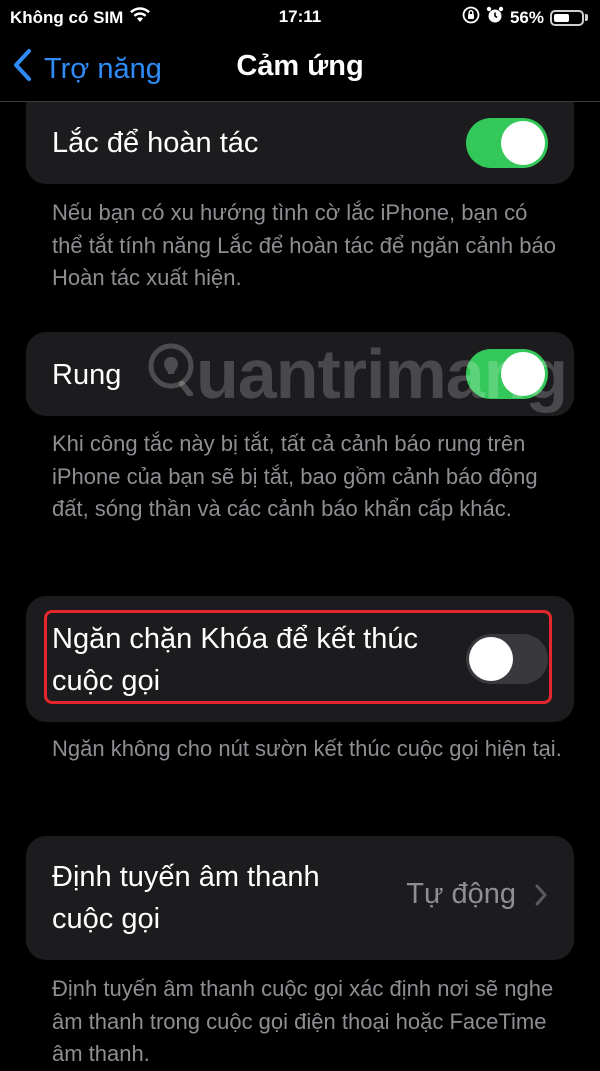  What do you see at coordinates (155, 143) in the screenshot?
I see `shake-to-undo-label: Lắc để hoàn tác` at bounding box center [155, 143].